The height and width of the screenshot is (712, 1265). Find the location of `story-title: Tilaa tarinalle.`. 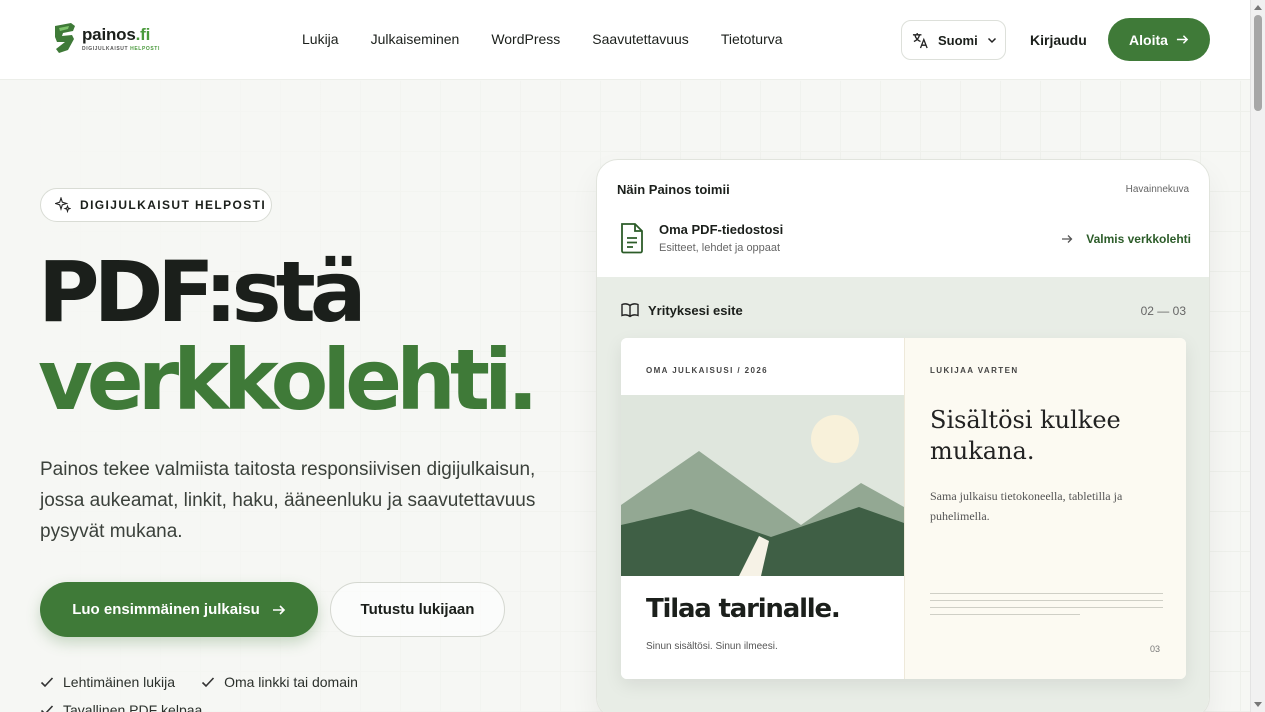

story-title: Tilaa tarinalle. is located at coordinates (743, 609).